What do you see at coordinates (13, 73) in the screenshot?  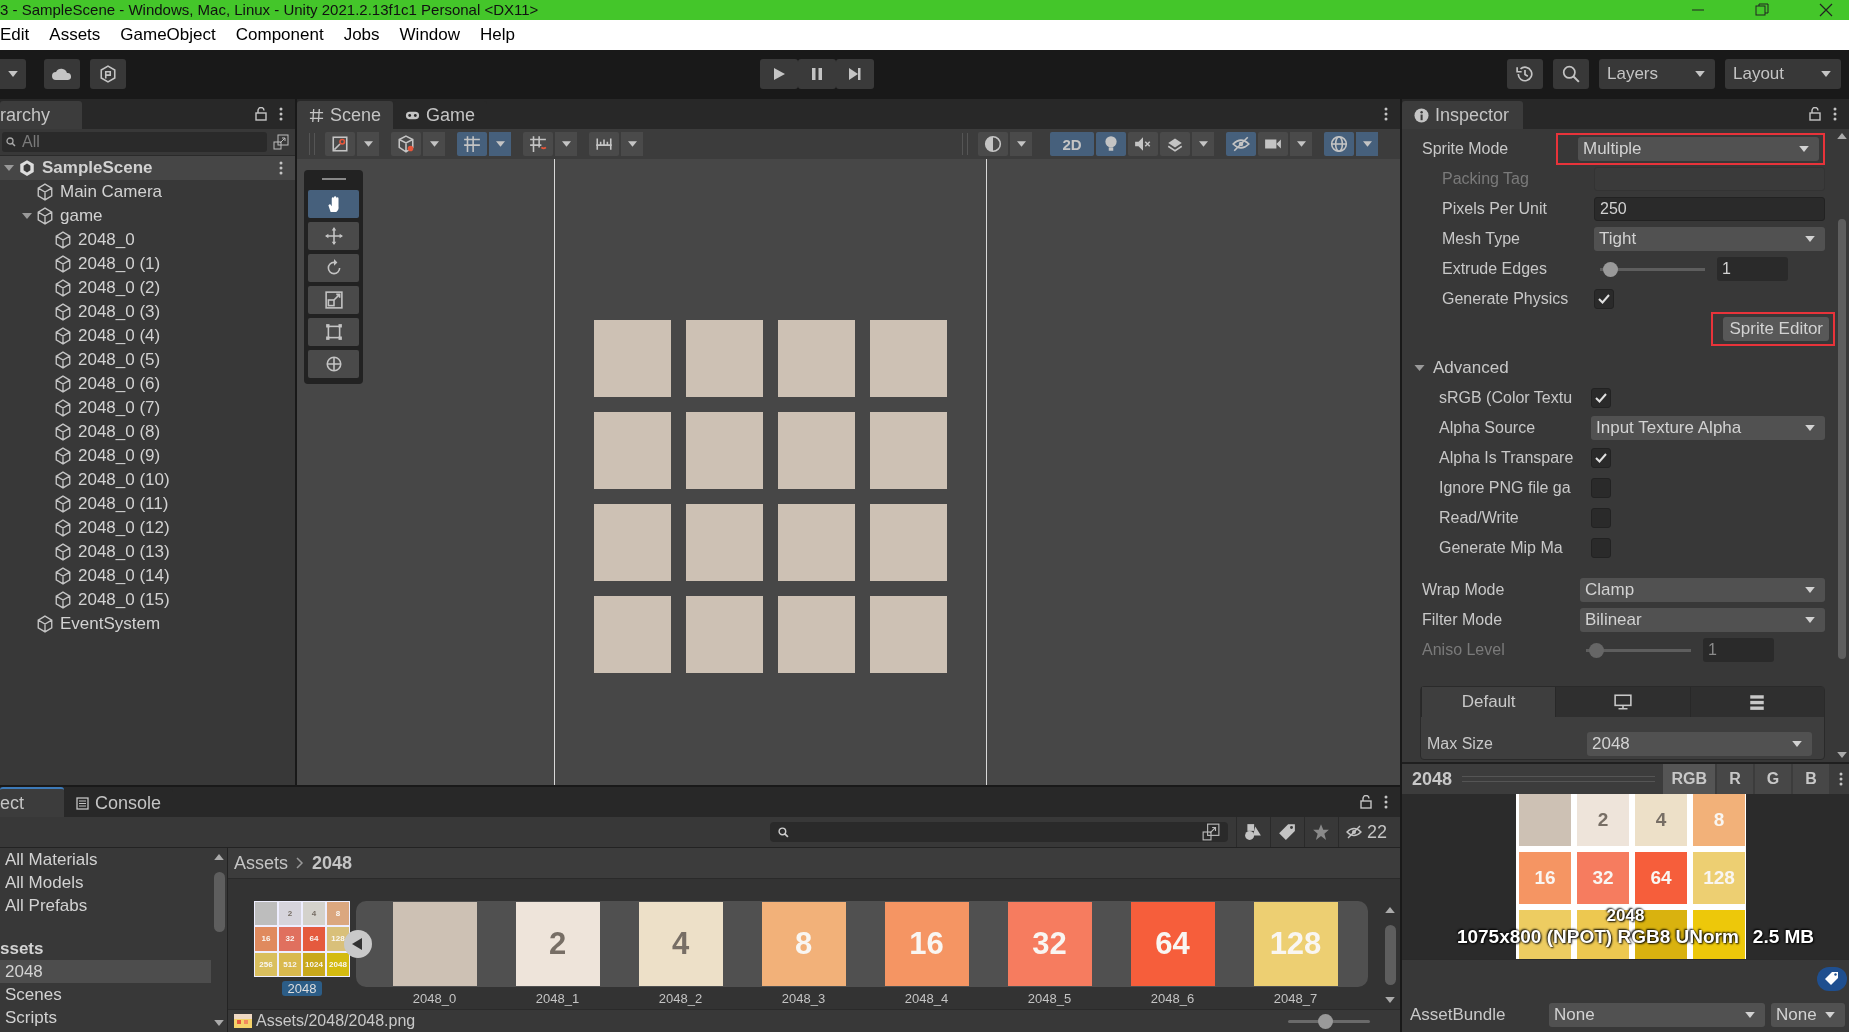 I see `dropdown-button` at bounding box center [13, 73].